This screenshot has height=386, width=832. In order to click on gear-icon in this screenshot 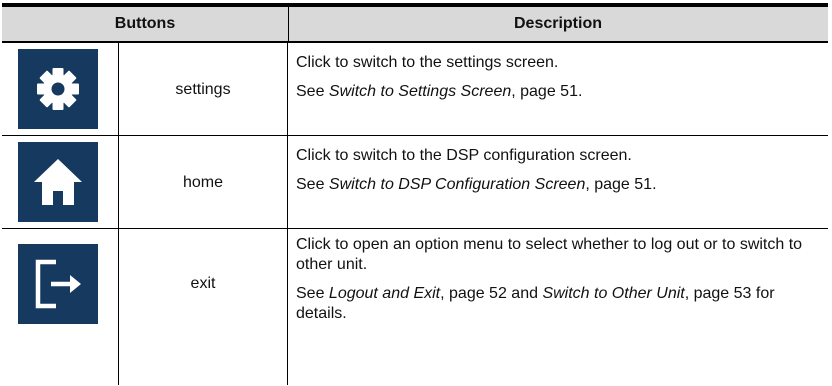, I will do `click(58, 89)`.